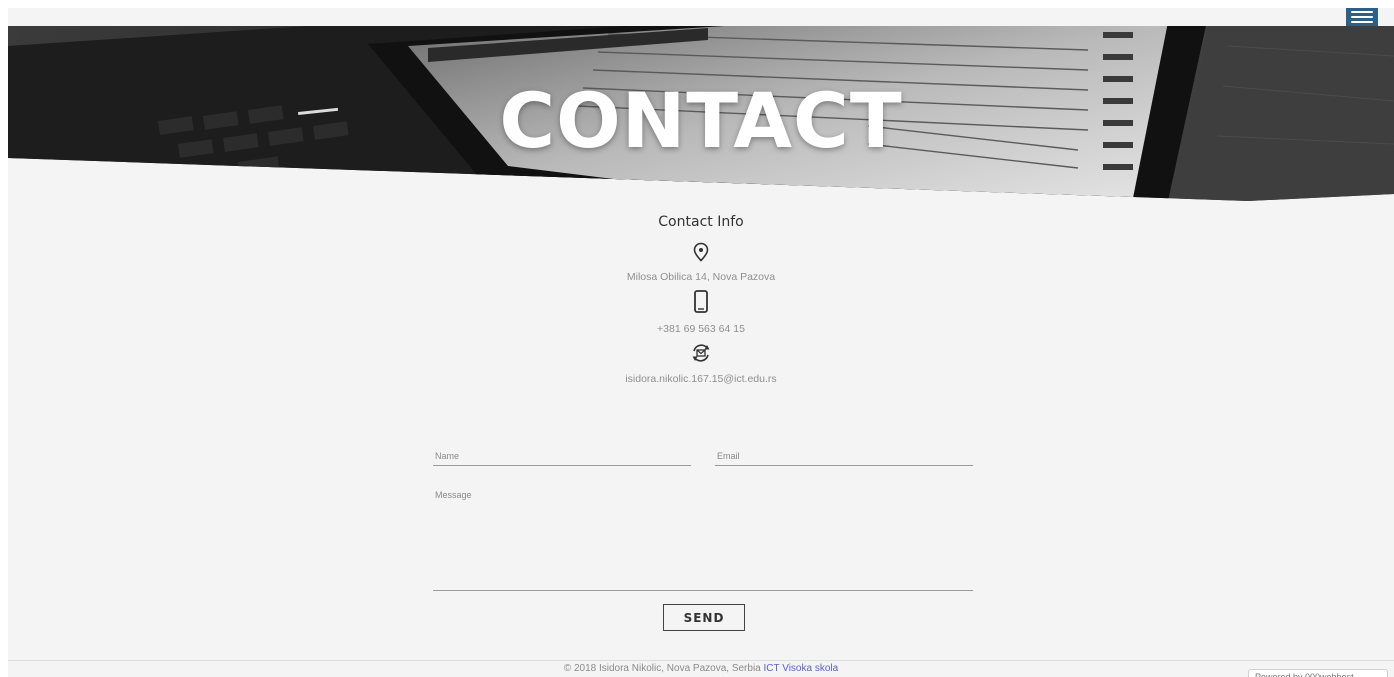 The width and height of the screenshot is (1394, 677). What do you see at coordinates (562, 456) in the screenshot?
I see `name-input` at bounding box center [562, 456].